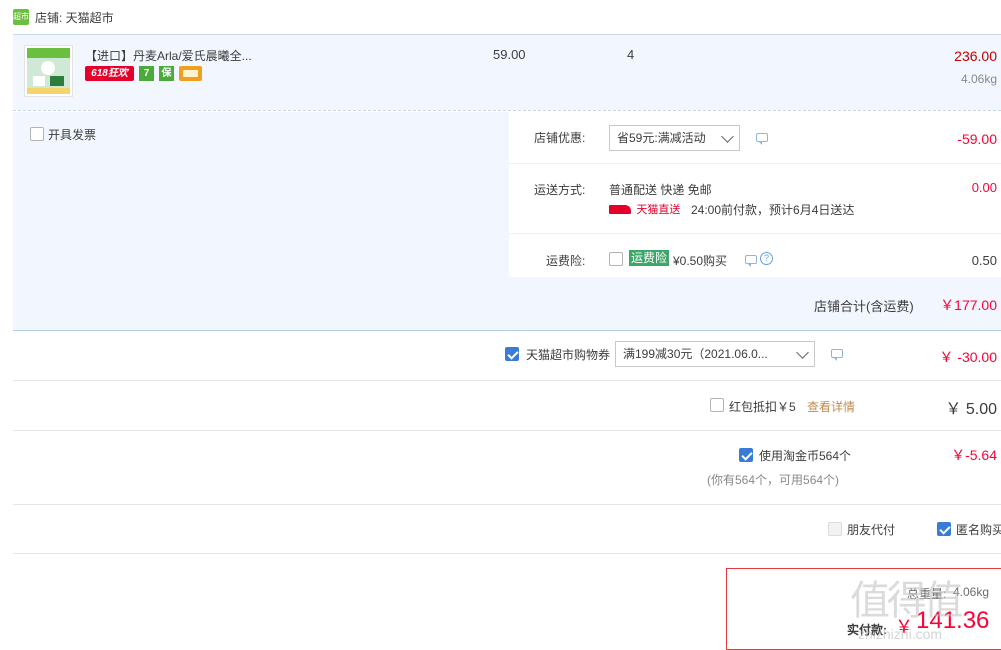 This screenshot has height=650, width=1001. What do you see at coordinates (507, 110) in the screenshot?
I see `item-divider` at bounding box center [507, 110].